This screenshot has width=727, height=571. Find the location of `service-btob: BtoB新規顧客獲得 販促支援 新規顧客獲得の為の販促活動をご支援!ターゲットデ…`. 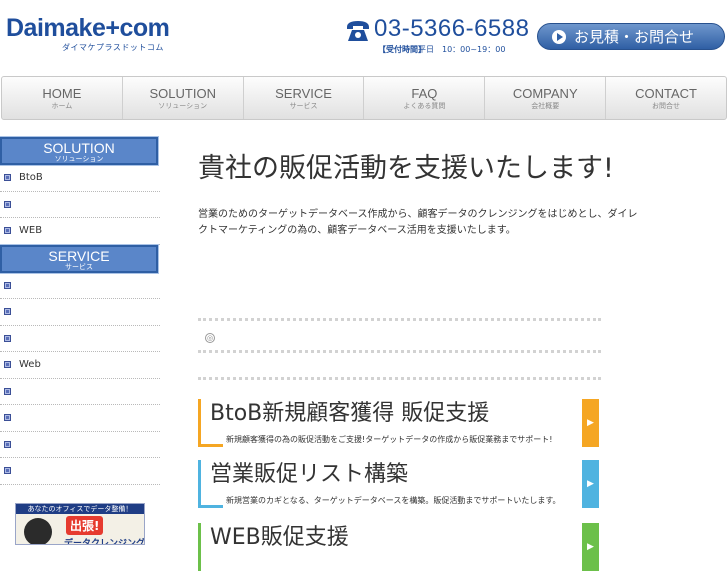

service-btob: BtoB新規顧客獲得 販促支援 新規顧客獲得の為の販促活動をご支援!ターゲットデ… is located at coordinates (399, 423).